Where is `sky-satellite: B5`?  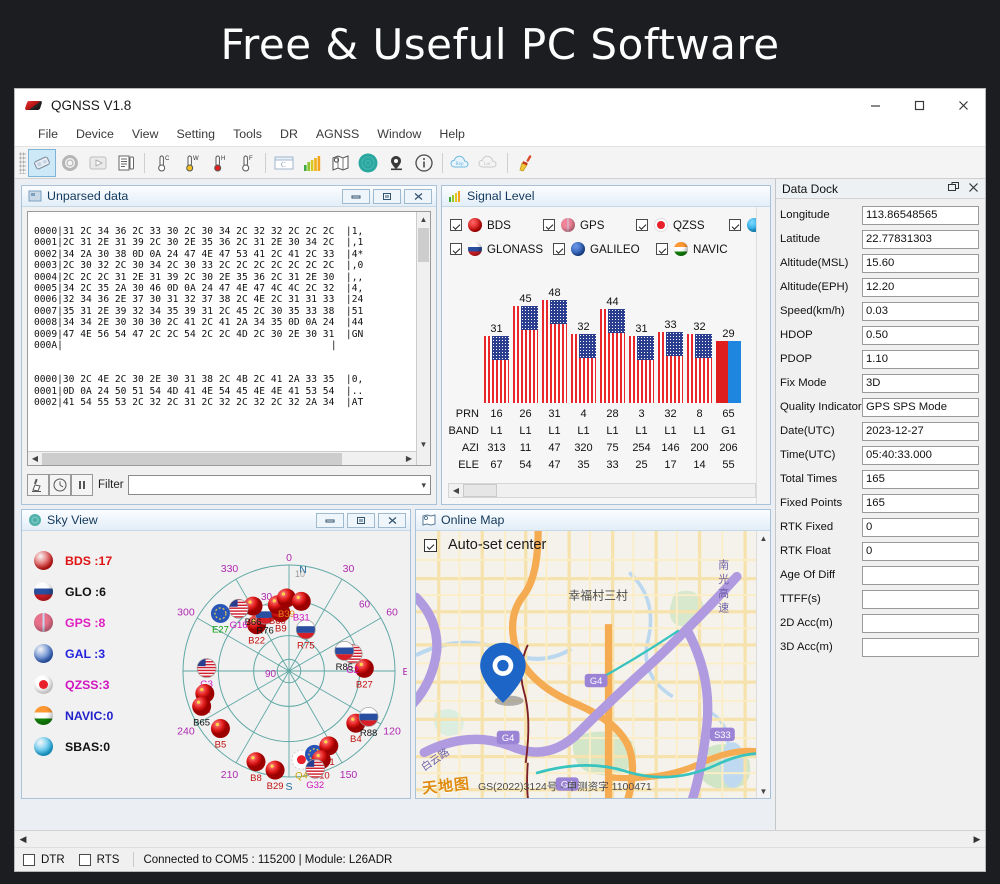
sky-satellite: B5 is located at coordinates (220, 735).